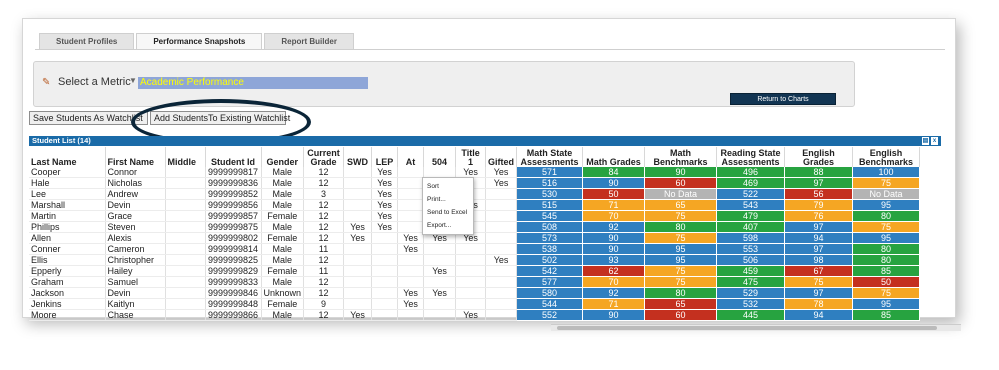  Describe the element at coordinates (751, 315) in the screenshot. I see `score-cell: 445` at that location.